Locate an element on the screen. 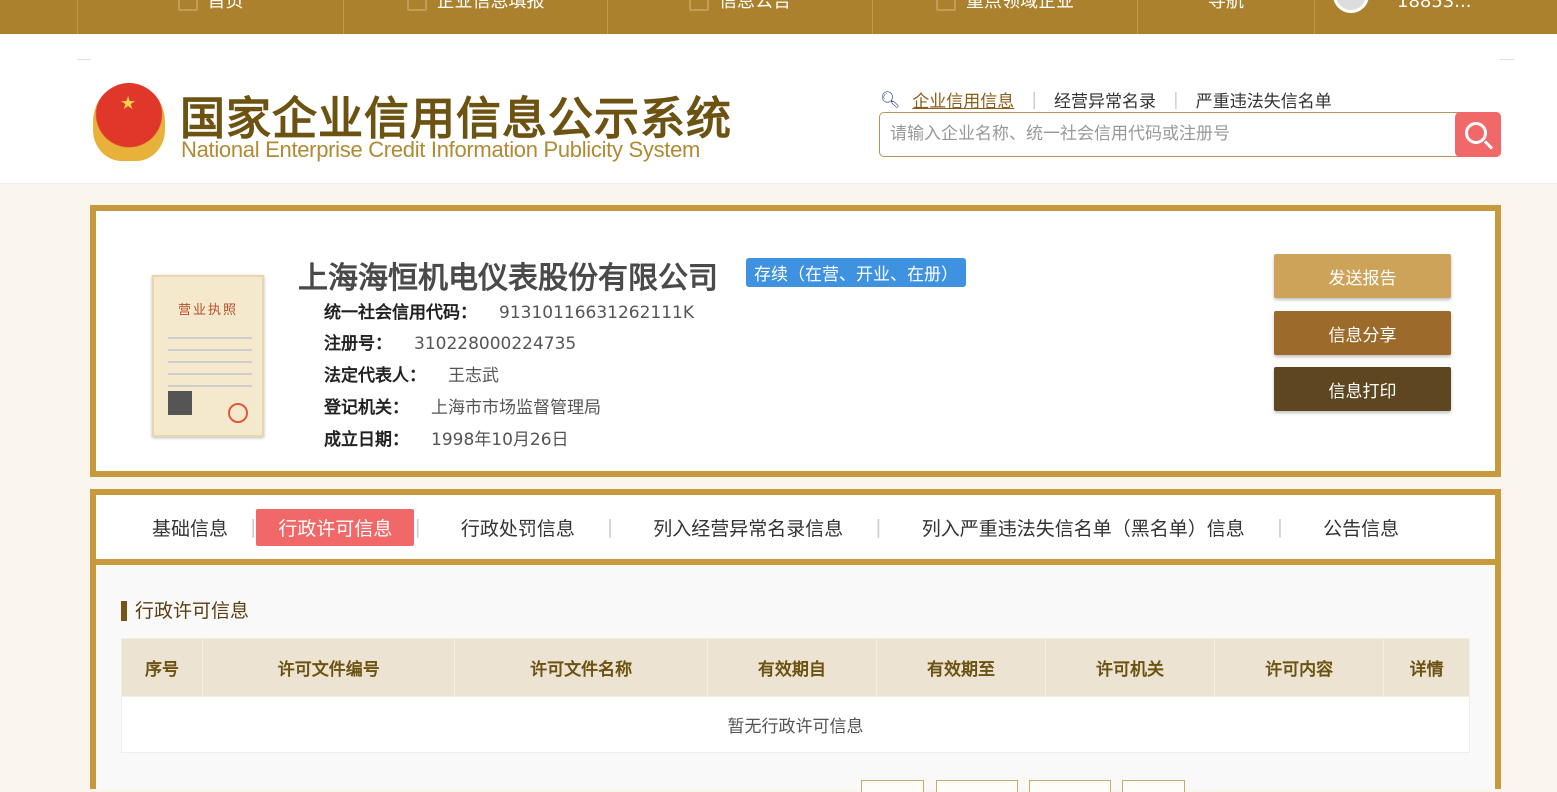 The height and width of the screenshot is (792, 1557). document-icon is located at coordinates (699, 5).